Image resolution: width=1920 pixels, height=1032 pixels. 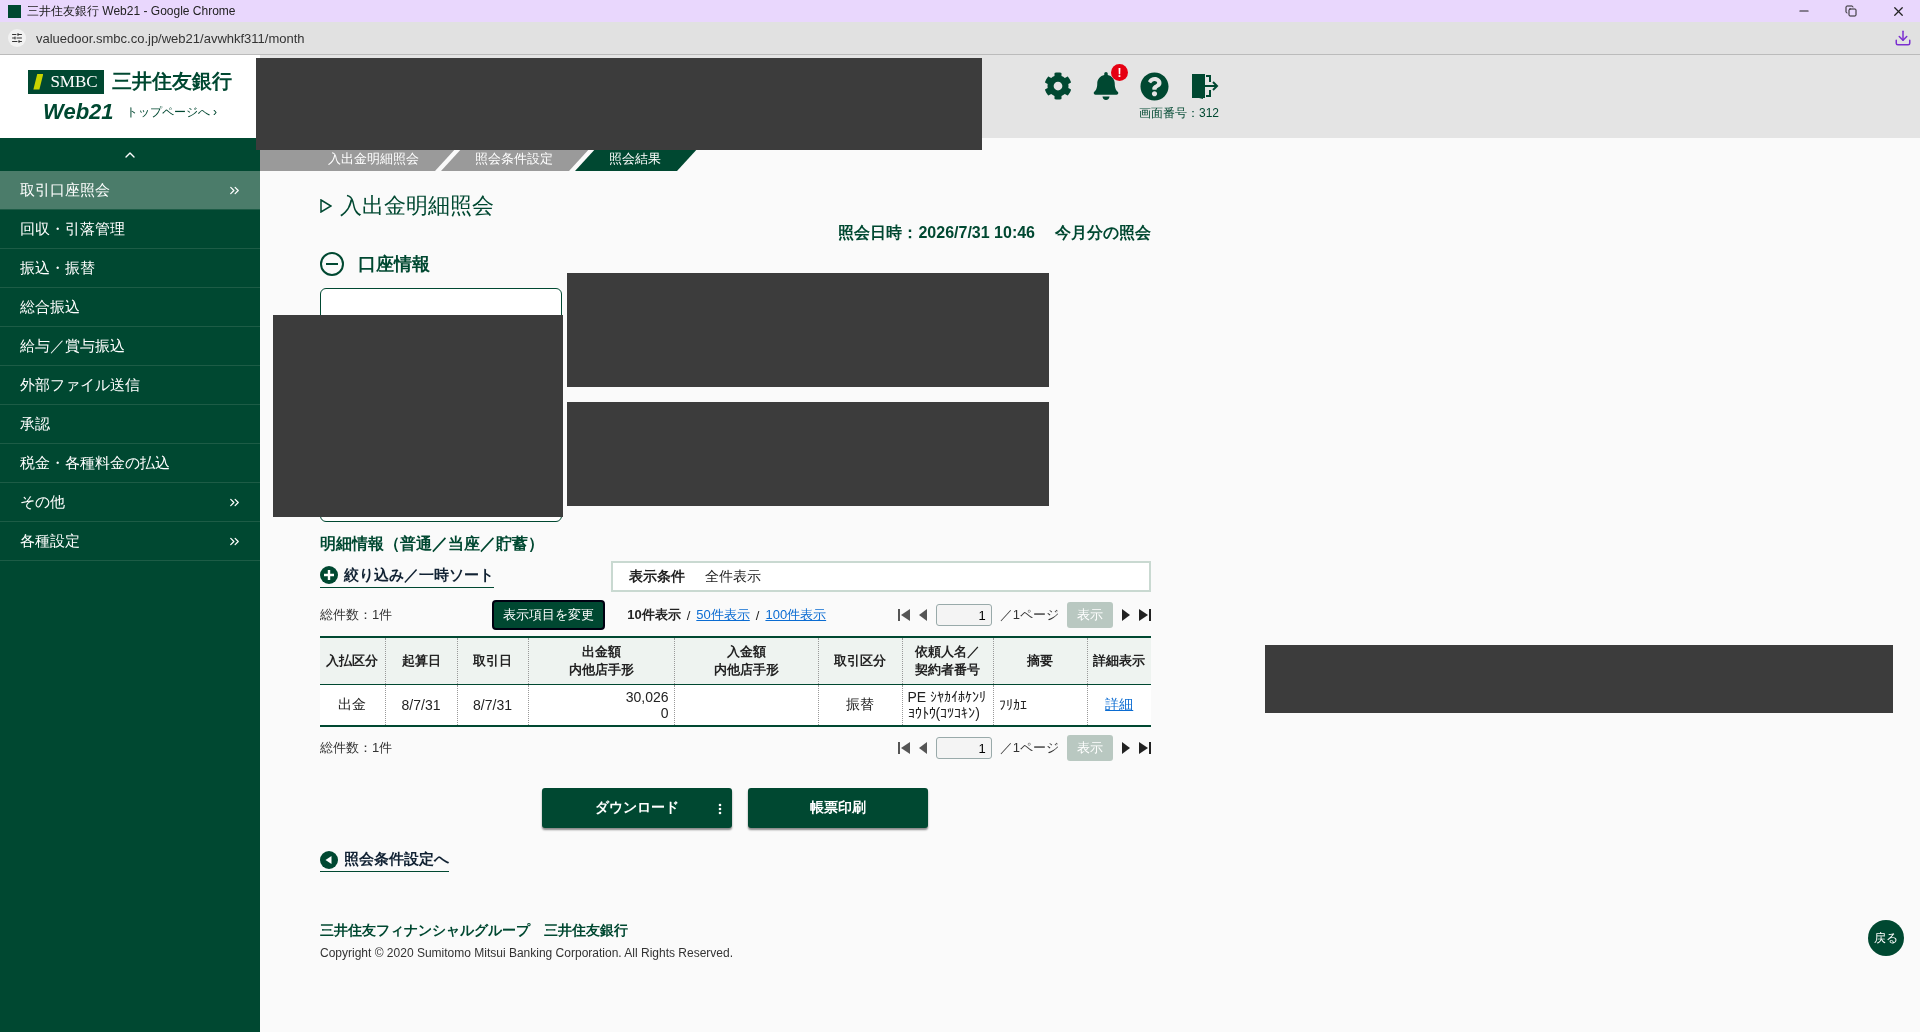 What do you see at coordinates (130, 385) in the screenshot?
I see `sidebar-item: 外部ファイル送信` at bounding box center [130, 385].